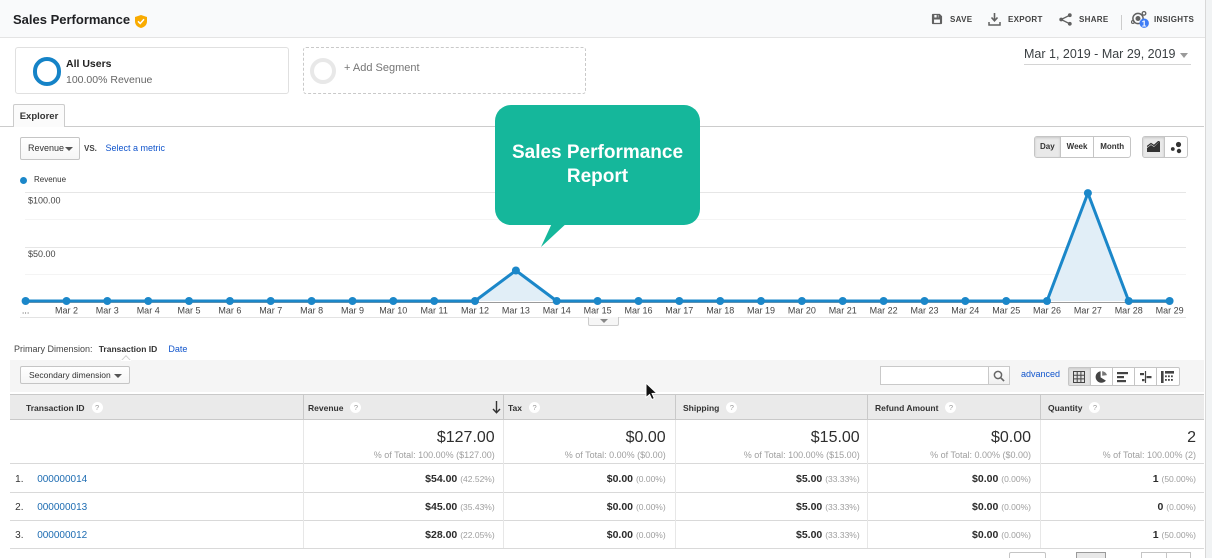 This screenshot has height=558, width=1212. I want to click on svg-text: Mar 14, so click(557, 311).